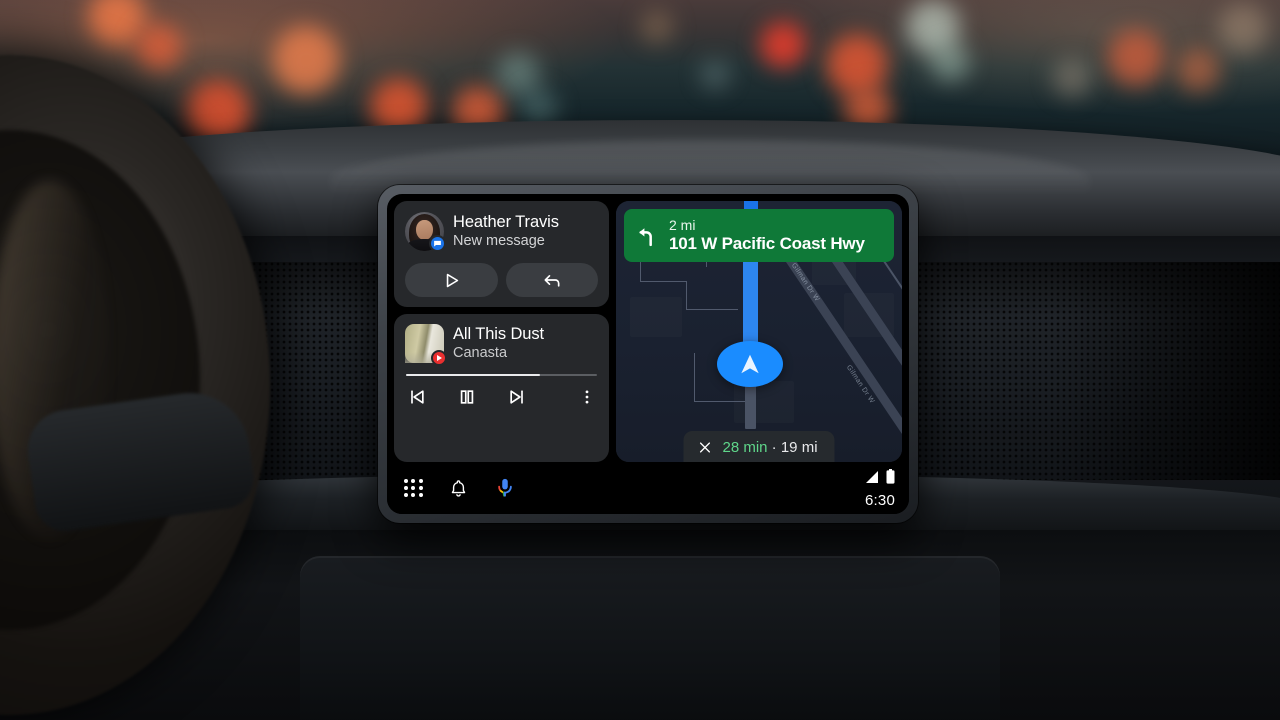  What do you see at coordinates (745, 447) in the screenshot?
I see `eta-duration: 28 min` at bounding box center [745, 447].